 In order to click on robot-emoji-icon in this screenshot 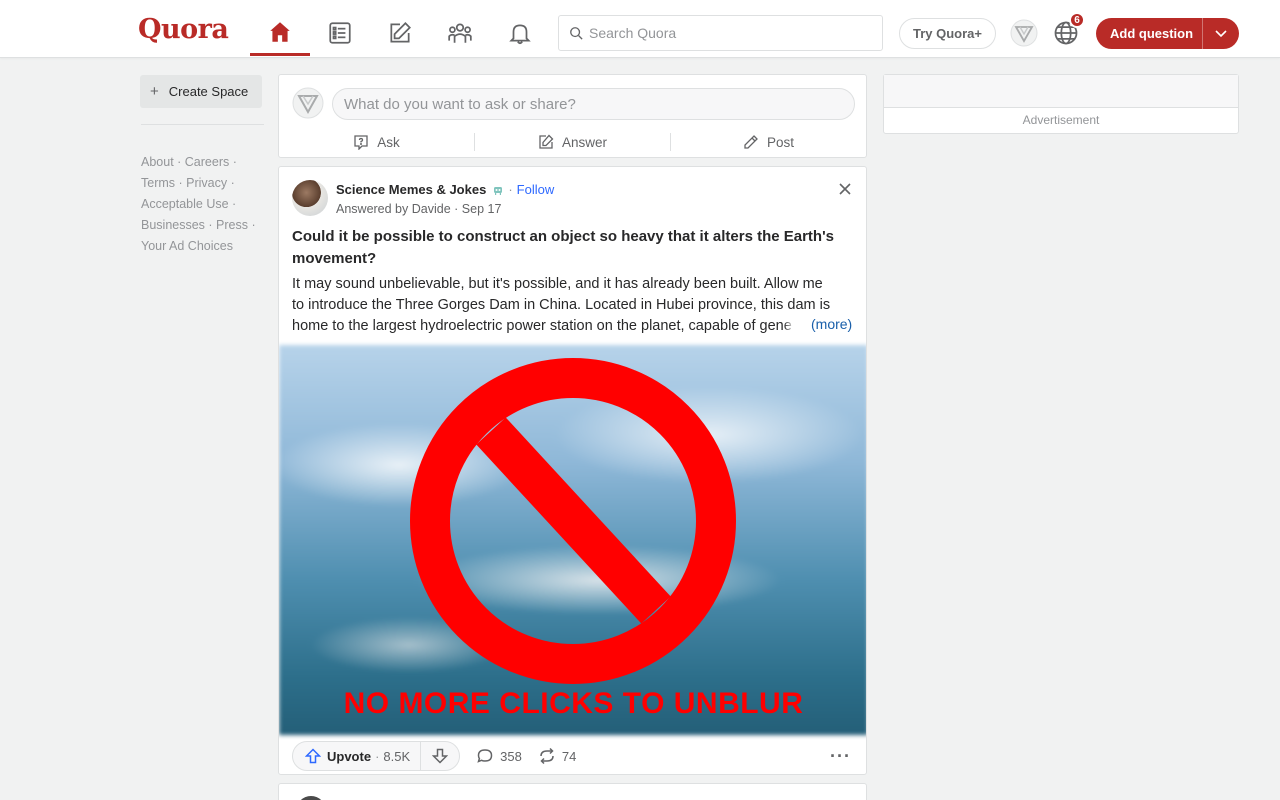, I will do `click(498, 190)`.